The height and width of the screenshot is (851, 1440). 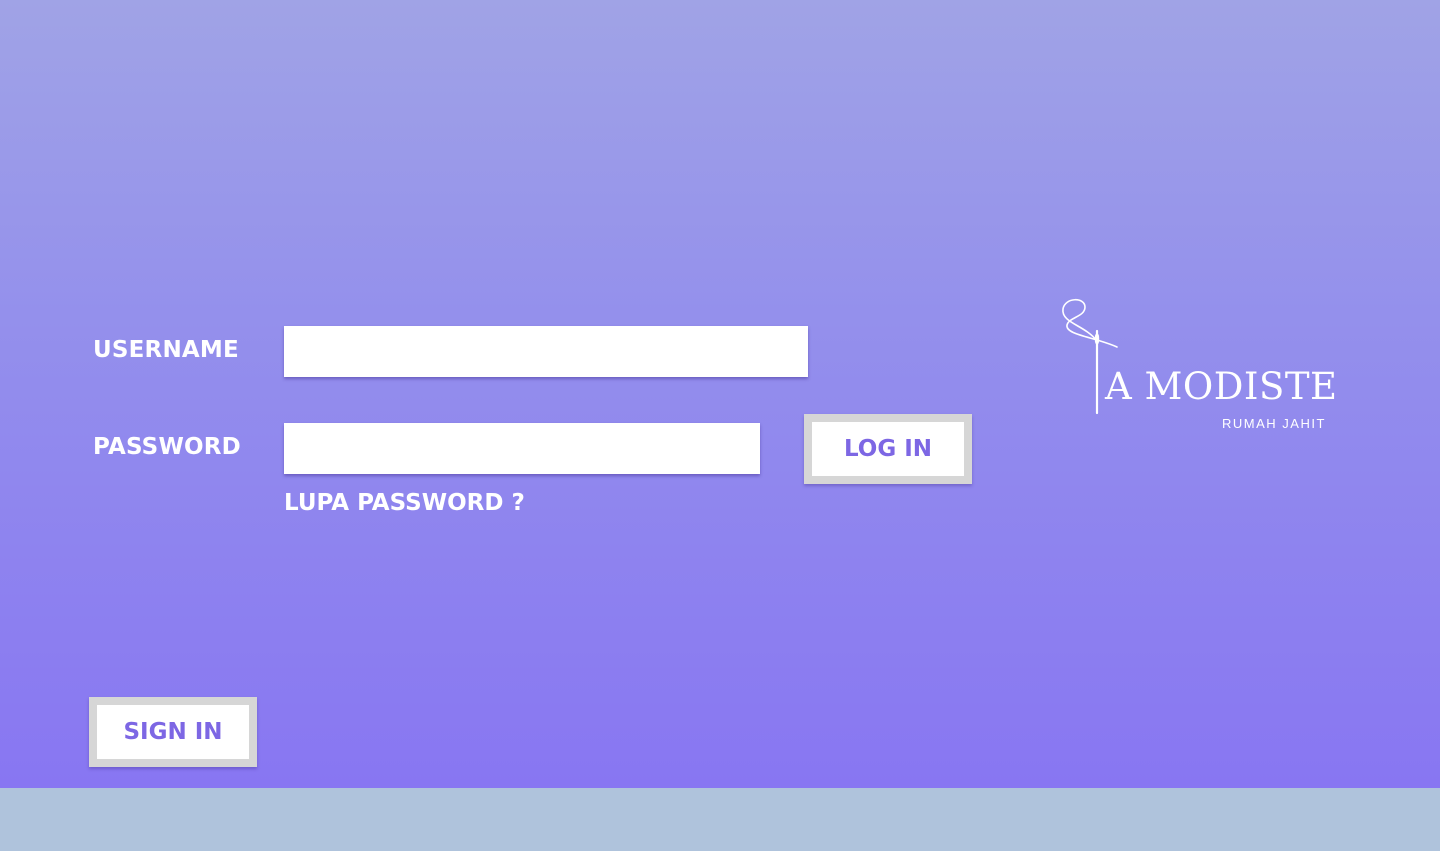 I want to click on password-input, so click(x=522, y=448).